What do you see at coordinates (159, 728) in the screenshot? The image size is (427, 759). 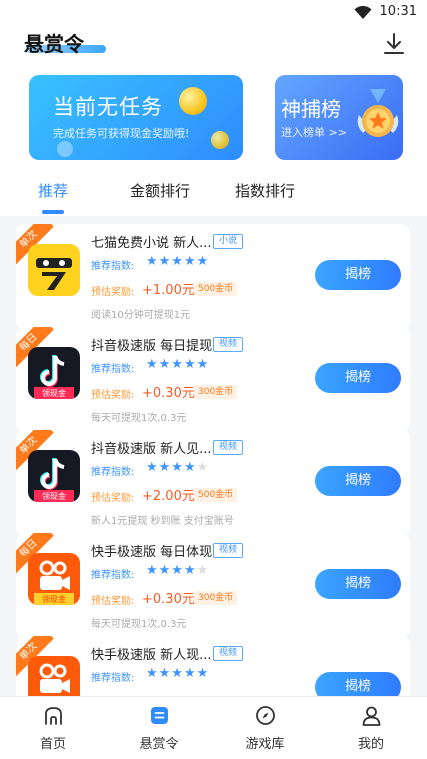 I see `nav-bounty: 悬赏令` at bounding box center [159, 728].